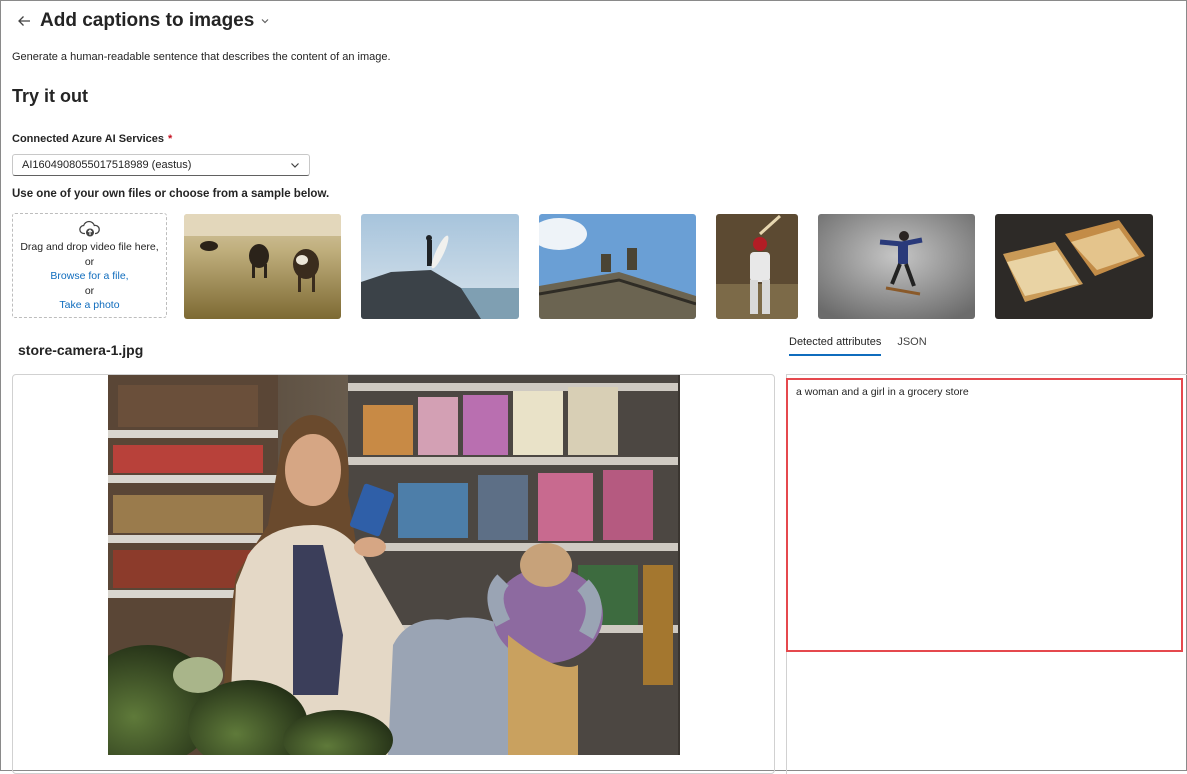 The height and width of the screenshot is (774, 1187). Describe the element at coordinates (107, 165) in the screenshot. I see `service-select-value: AI1604908055017518989 (eastus)` at that location.